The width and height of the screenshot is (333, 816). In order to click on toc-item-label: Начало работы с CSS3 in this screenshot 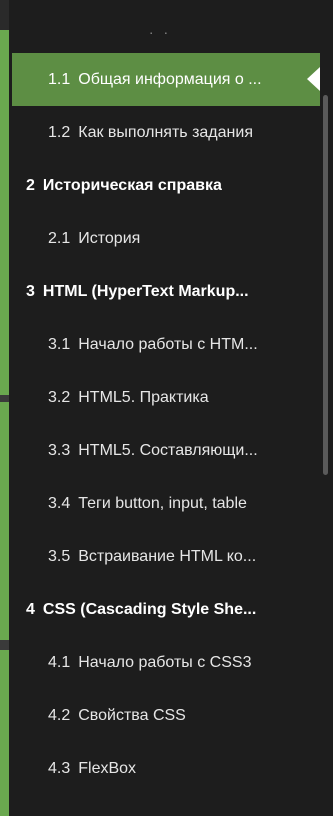, I will do `click(165, 662)`.